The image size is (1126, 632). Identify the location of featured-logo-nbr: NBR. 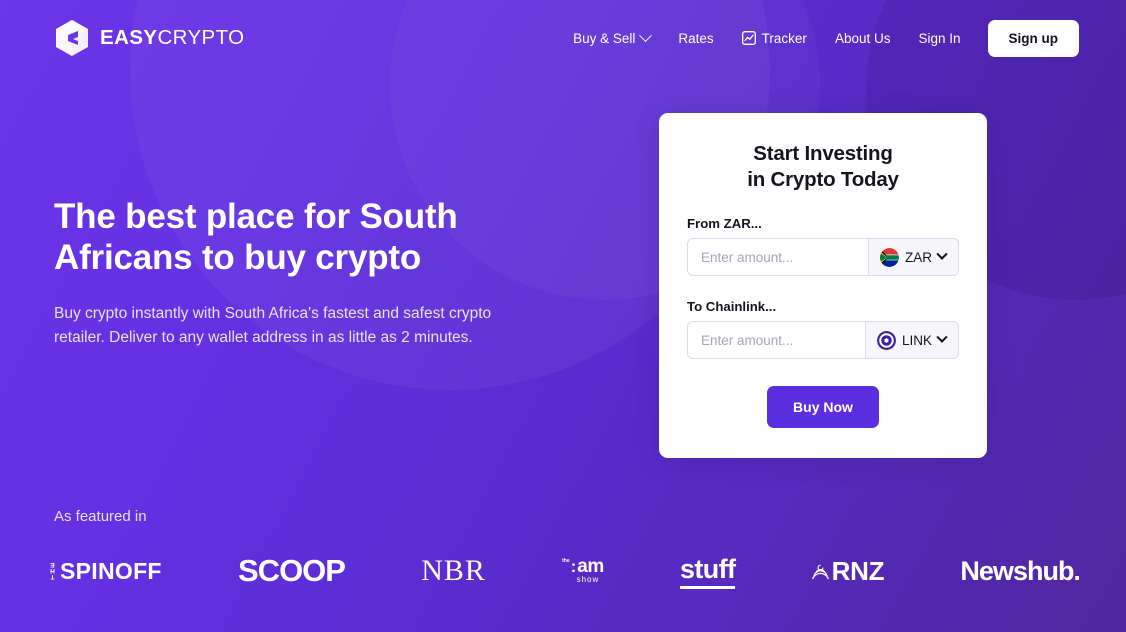
(453, 571).